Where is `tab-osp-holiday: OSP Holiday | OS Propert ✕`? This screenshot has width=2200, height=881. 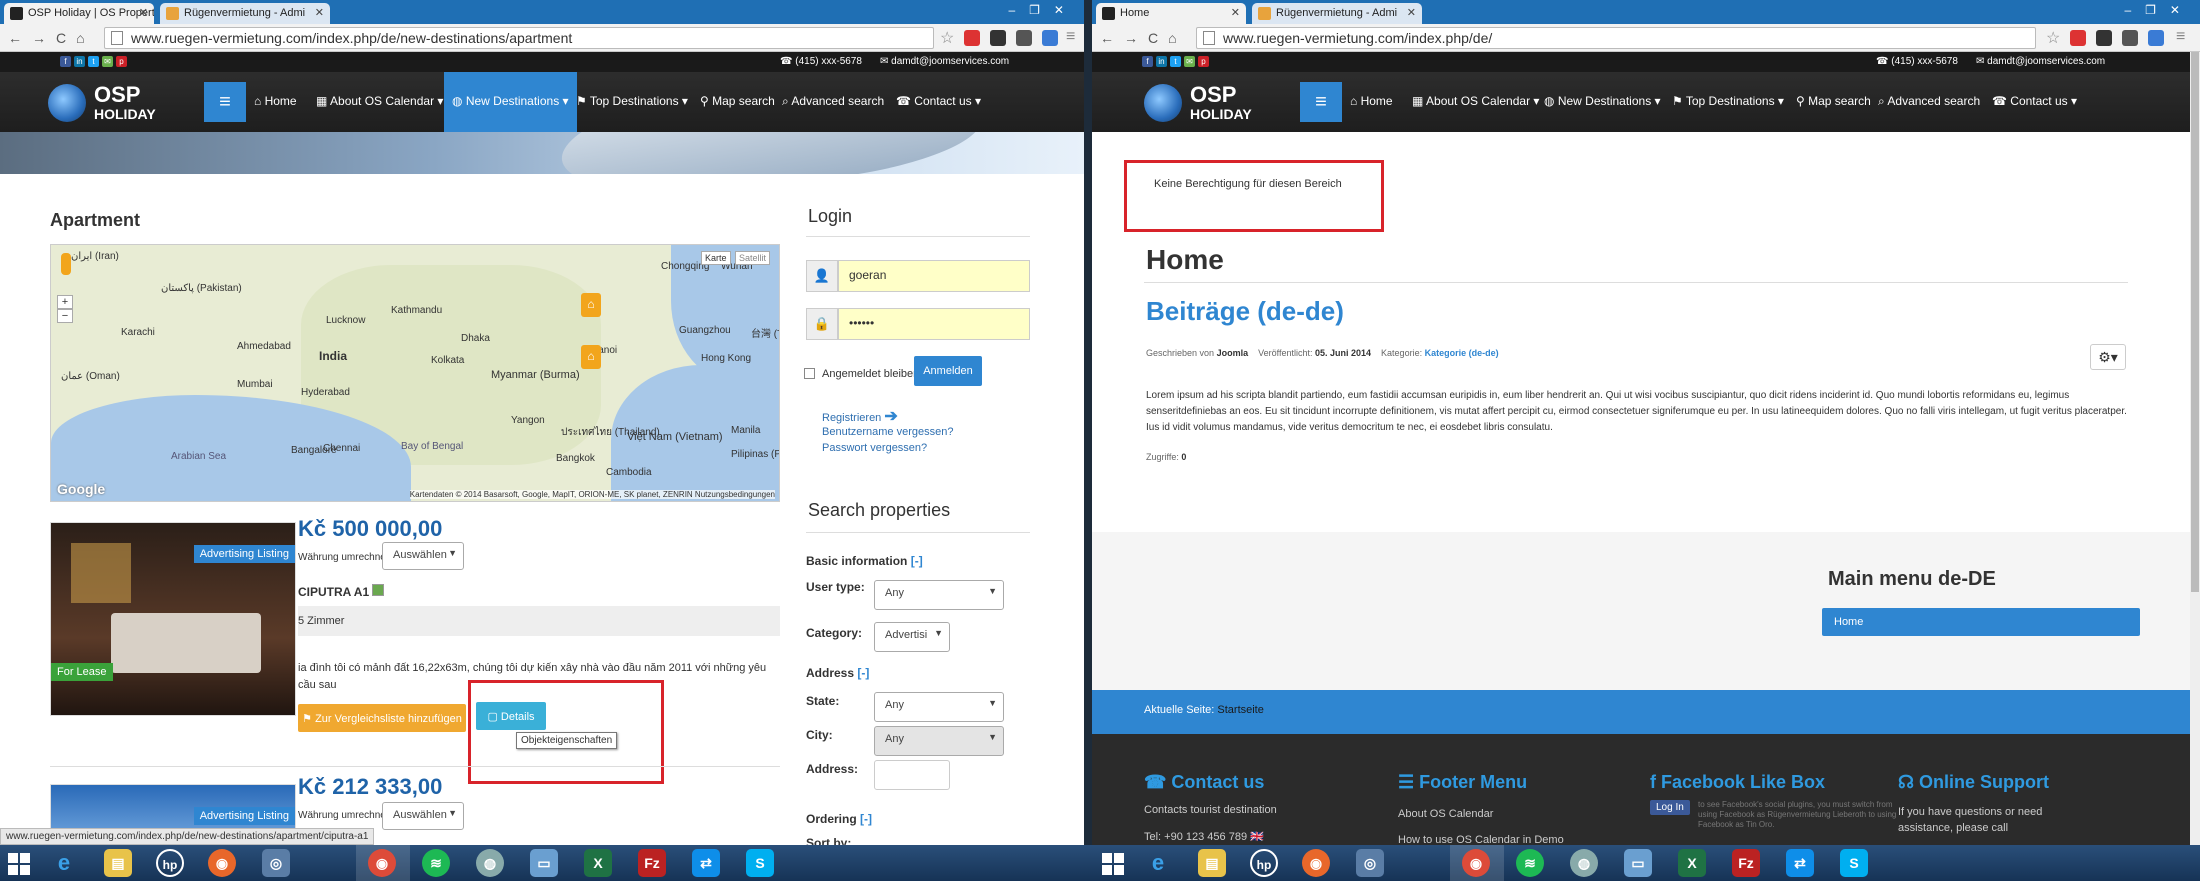 tab-osp-holiday: OSP Holiday | OS Propert ✕ is located at coordinates (79, 13).